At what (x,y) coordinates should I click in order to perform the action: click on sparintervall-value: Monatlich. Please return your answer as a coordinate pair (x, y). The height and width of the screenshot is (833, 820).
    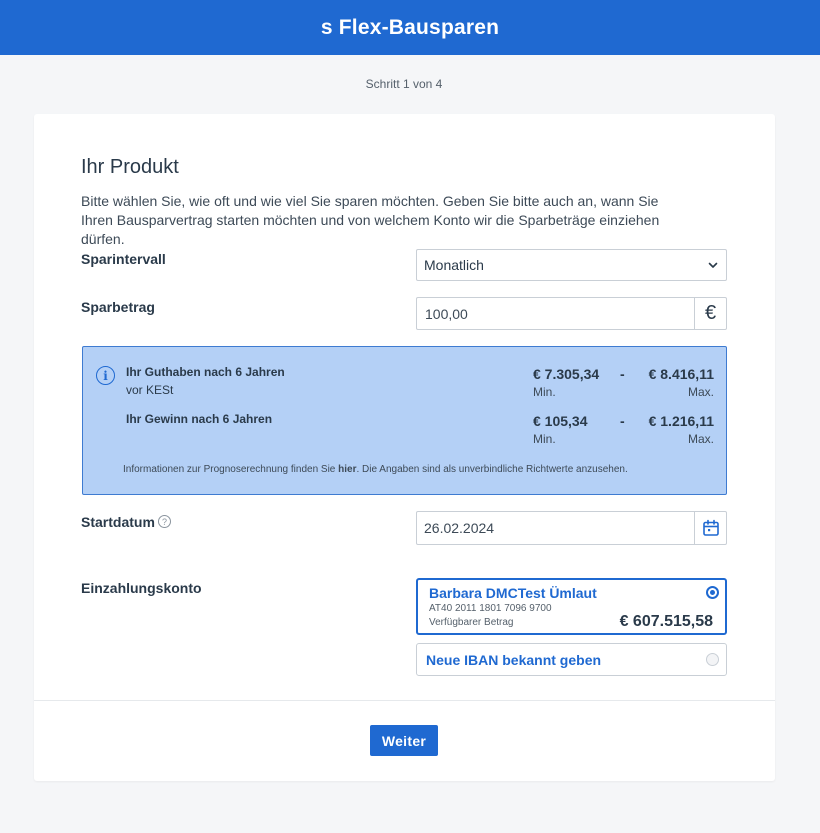
    Looking at the image, I should click on (454, 265).